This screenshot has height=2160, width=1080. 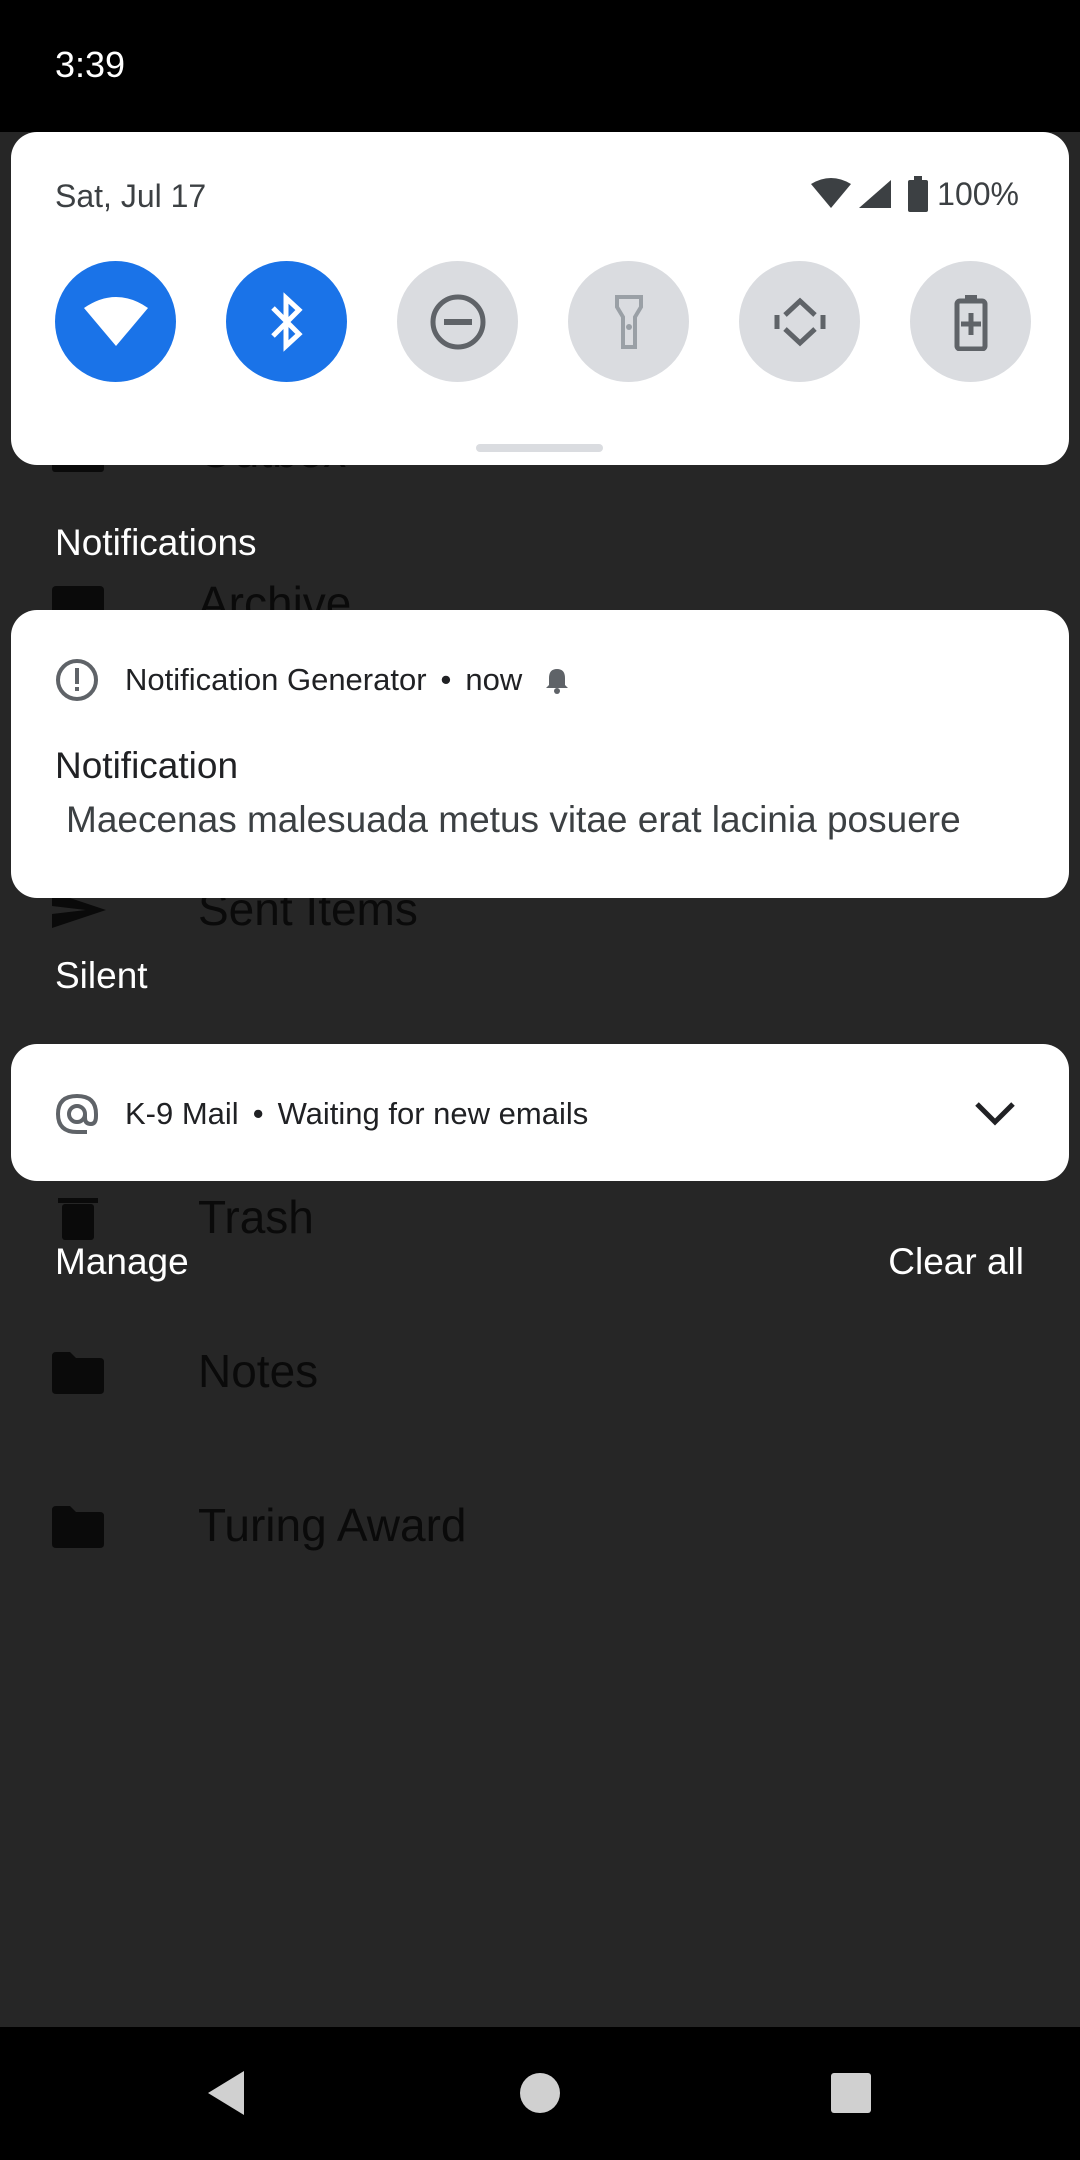 I want to click on trash-icon, so click(x=78, y=1219).